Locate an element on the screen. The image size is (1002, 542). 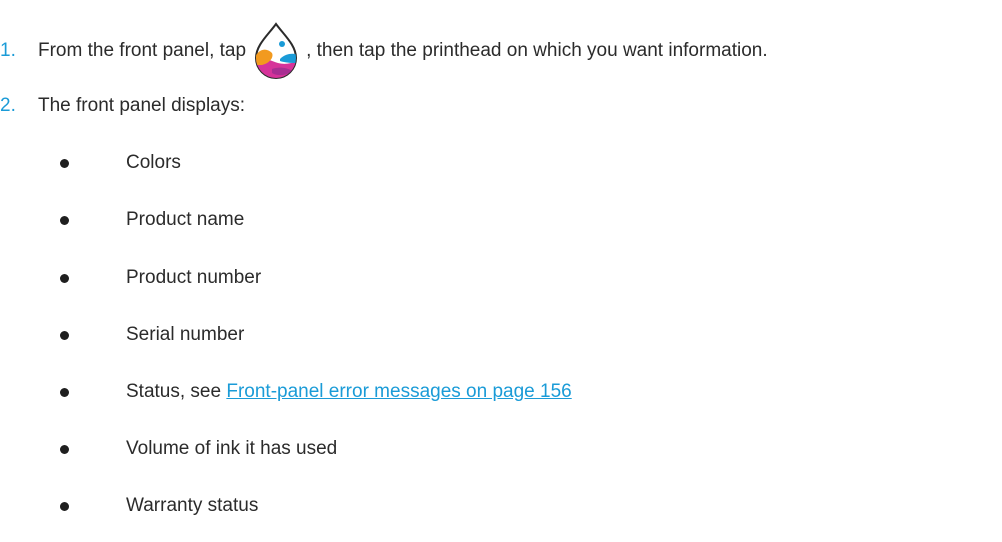
step-text-before: From the front panel, tap is located at coordinates (142, 50).